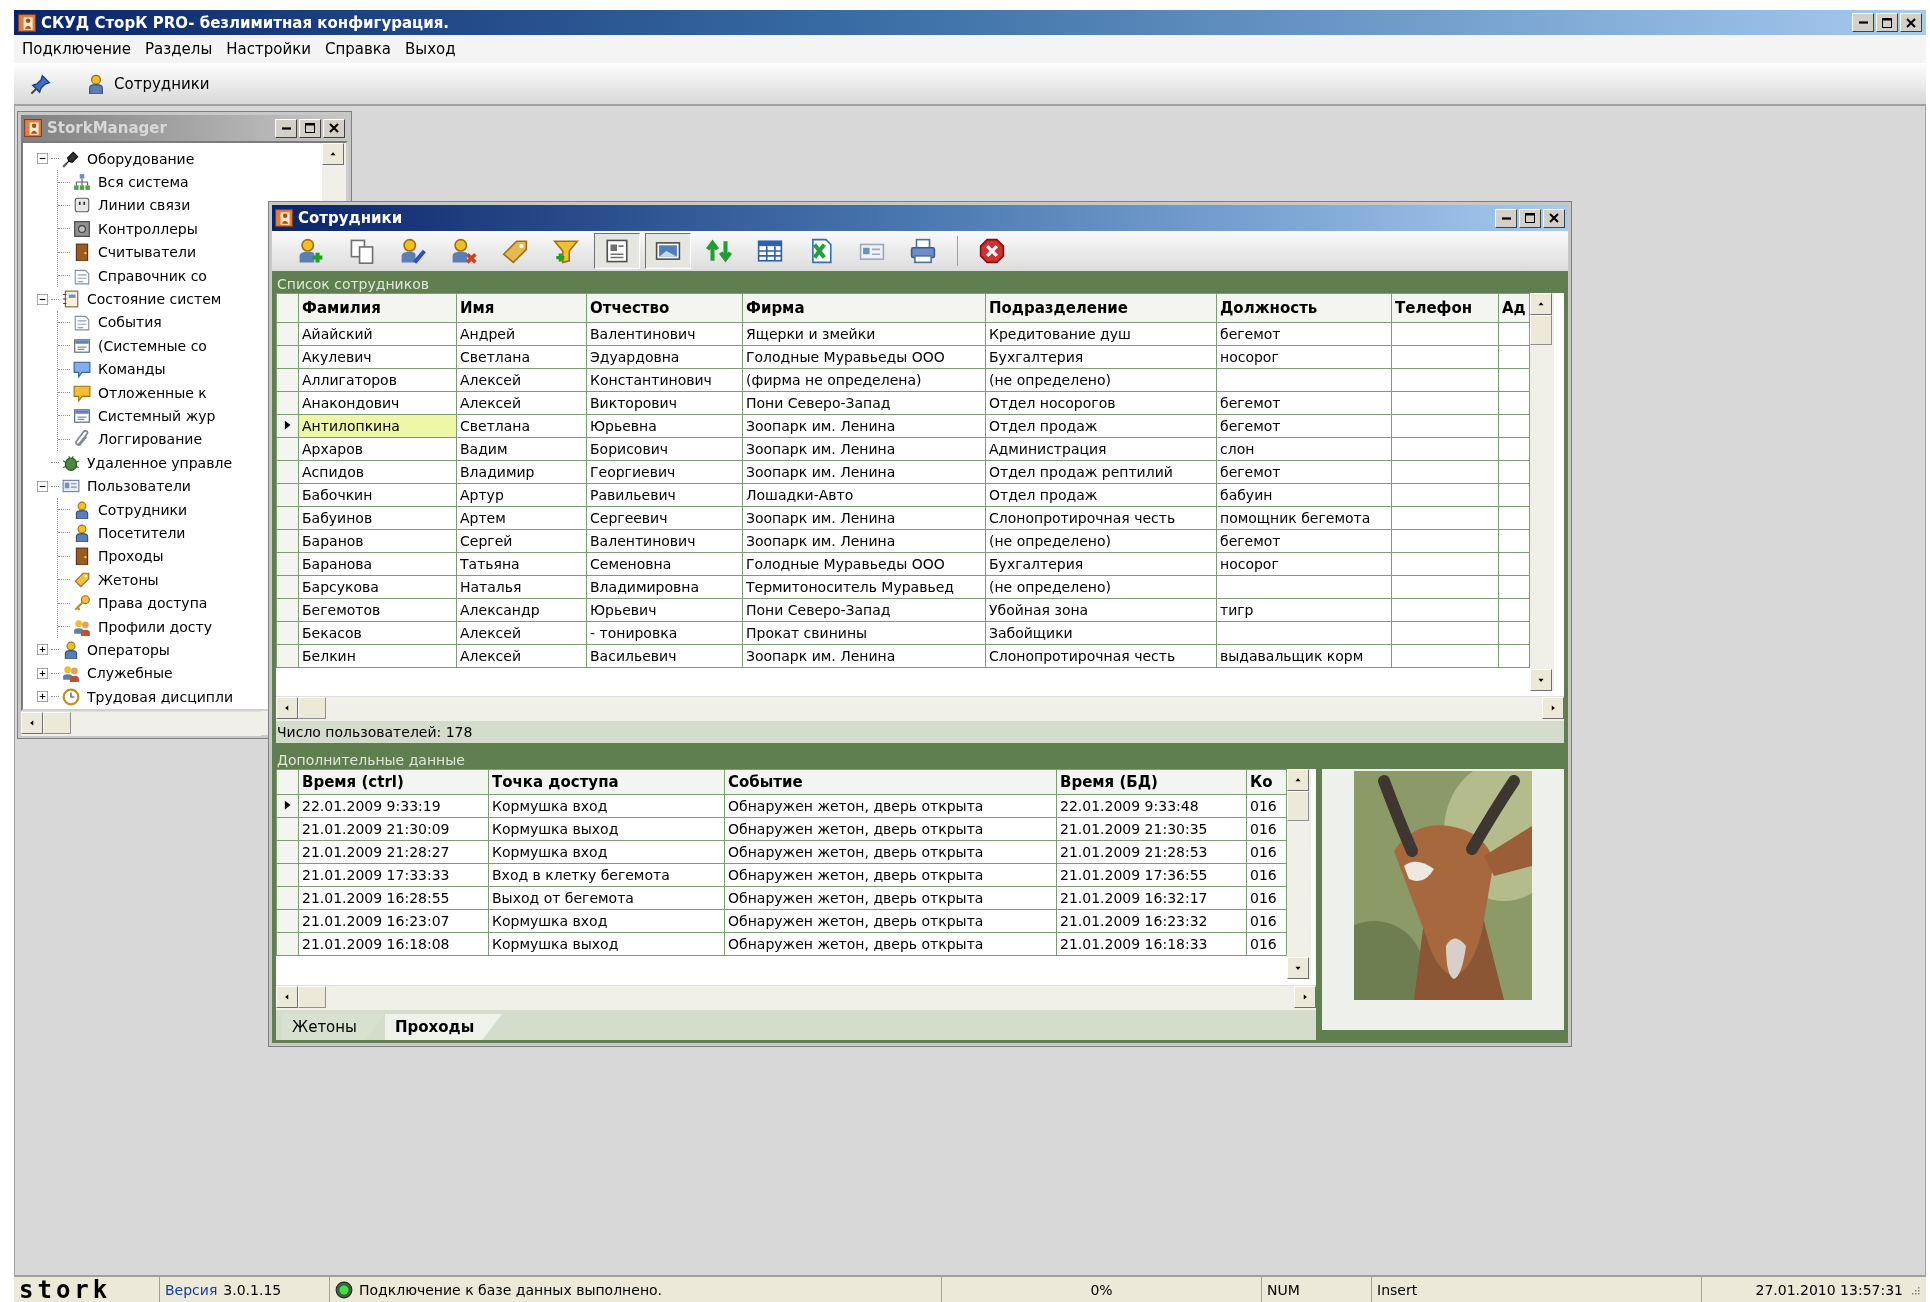 This screenshot has width=1930, height=1302. What do you see at coordinates (393, 782) in the screenshot?
I see `column-header: Время (ctrl)` at bounding box center [393, 782].